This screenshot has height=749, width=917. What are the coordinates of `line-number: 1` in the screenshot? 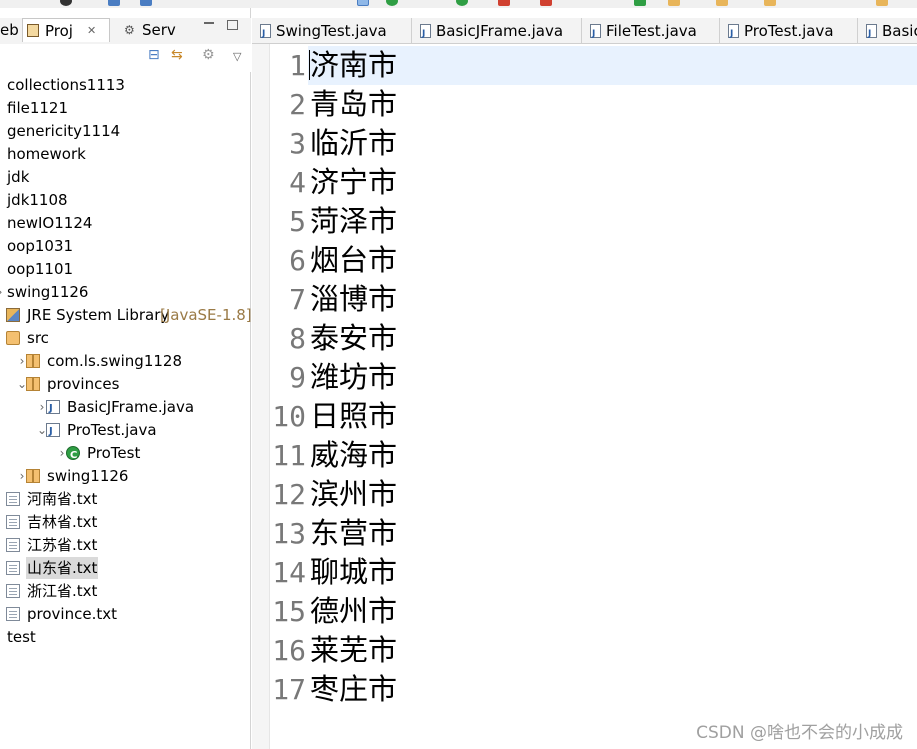 It's located at (297, 65).